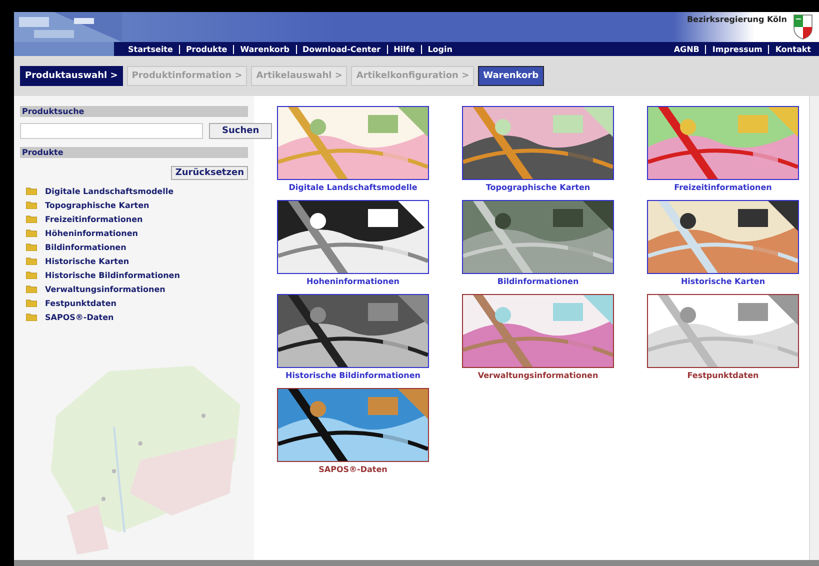 The image size is (819, 566). I want to click on scrollbar, so click(814, 328).